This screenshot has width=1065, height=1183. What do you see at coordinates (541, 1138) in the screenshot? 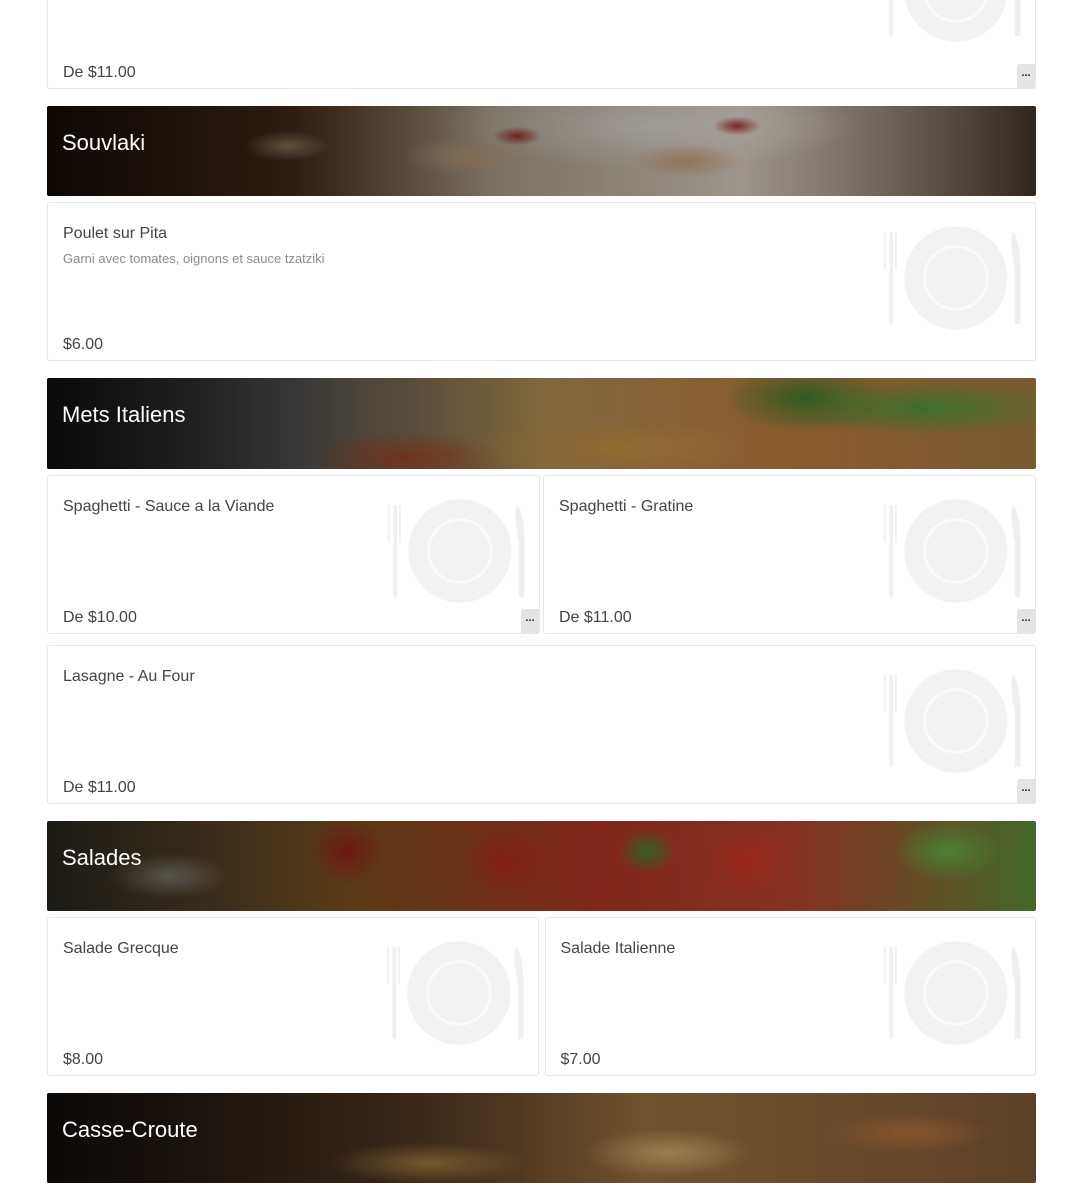
I see `category-banner-casse-croute: Casse-Croute` at bounding box center [541, 1138].